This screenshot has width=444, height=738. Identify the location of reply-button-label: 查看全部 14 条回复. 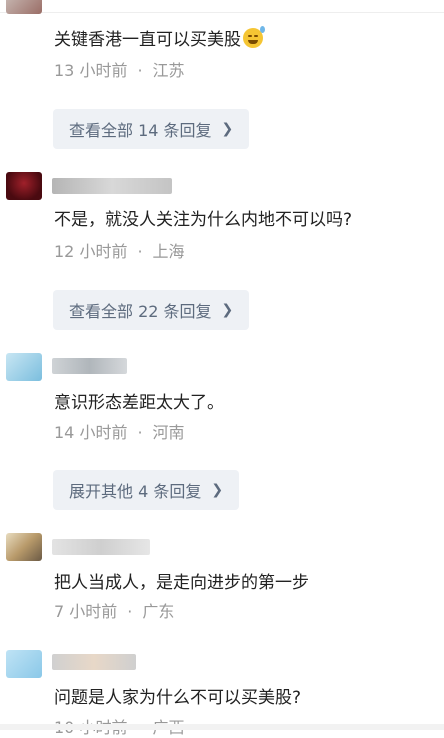
(140, 130).